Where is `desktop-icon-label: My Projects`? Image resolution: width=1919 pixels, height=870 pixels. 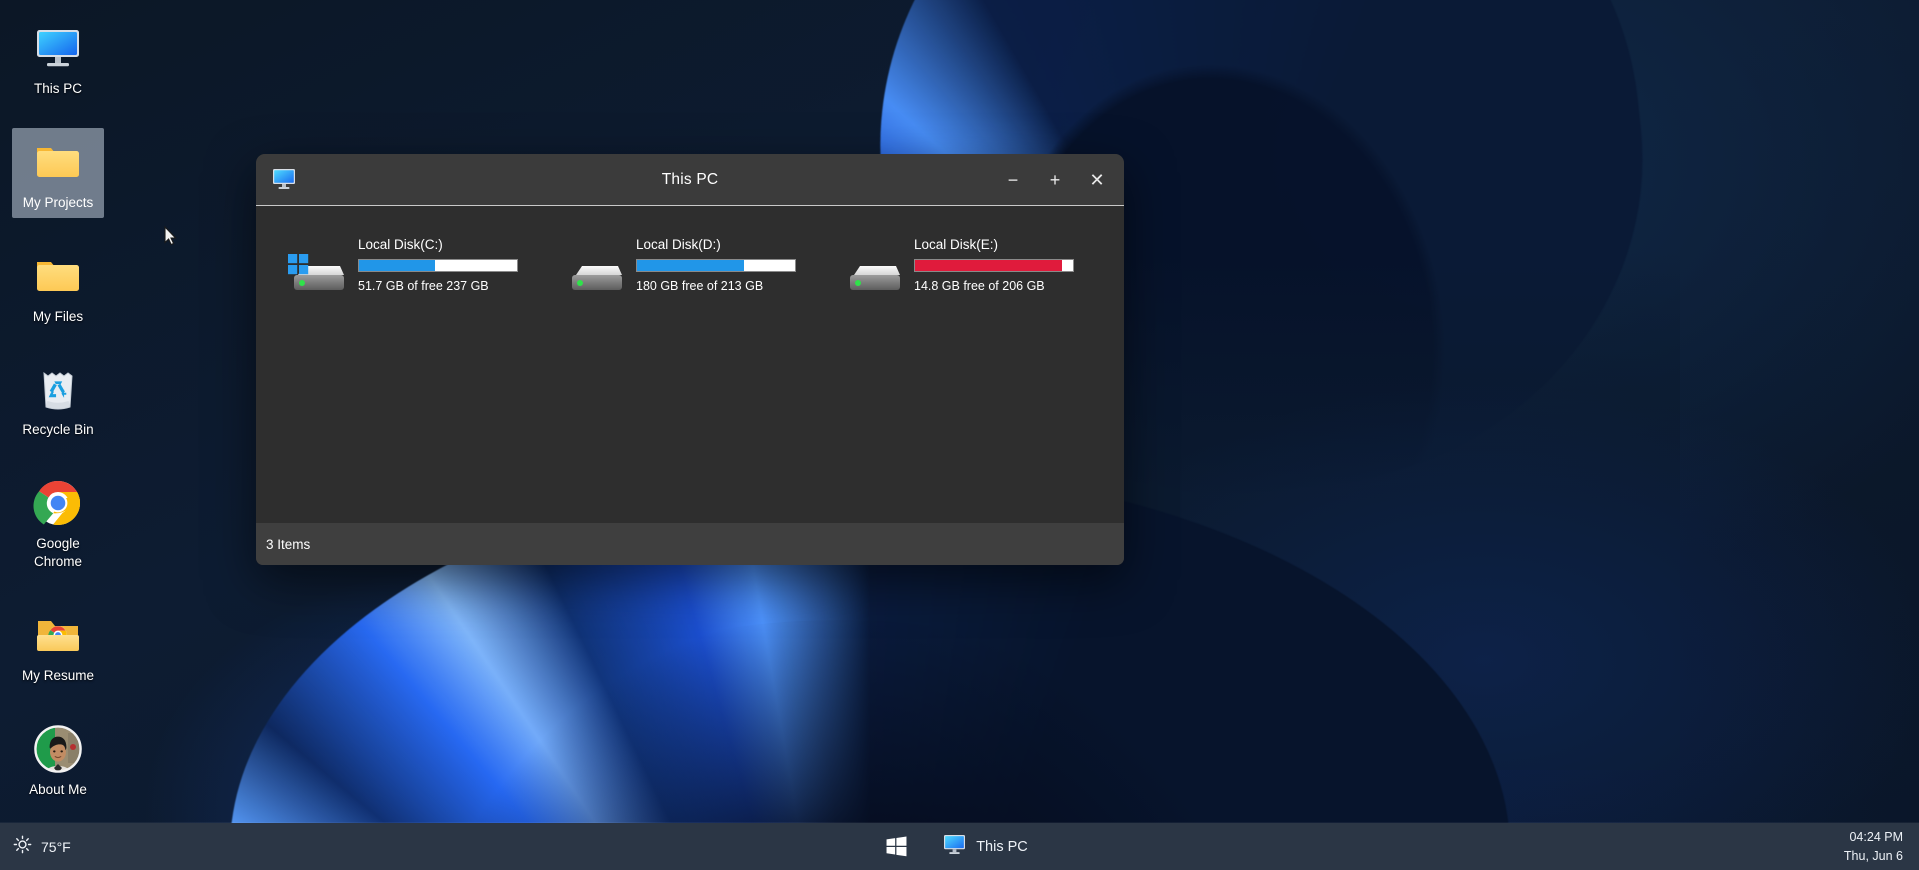 desktop-icon-label: My Projects is located at coordinates (58, 202).